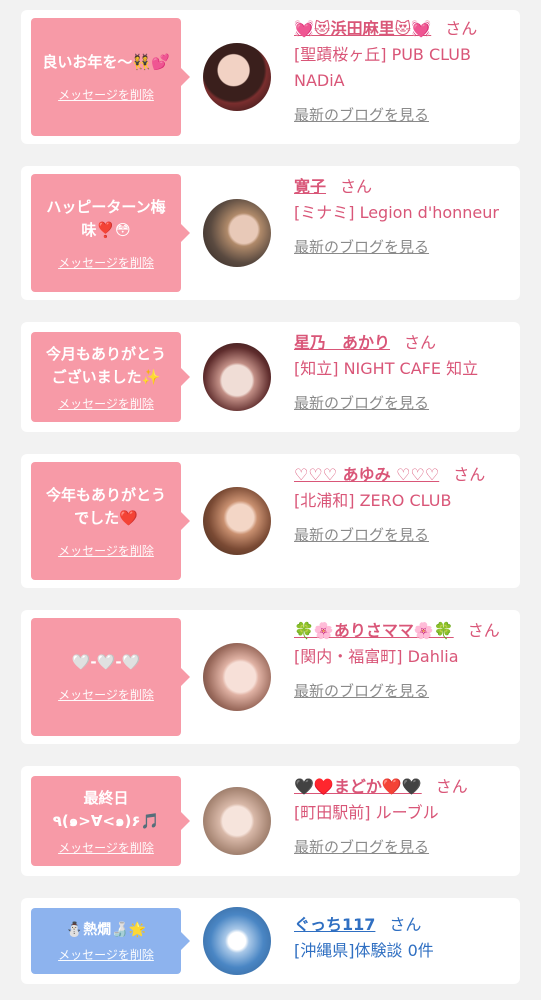  Describe the element at coordinates (106, 809) in the screenshot. I see `message-text: 最終日٩(๑>∀<๑)۶🎵` at that location.